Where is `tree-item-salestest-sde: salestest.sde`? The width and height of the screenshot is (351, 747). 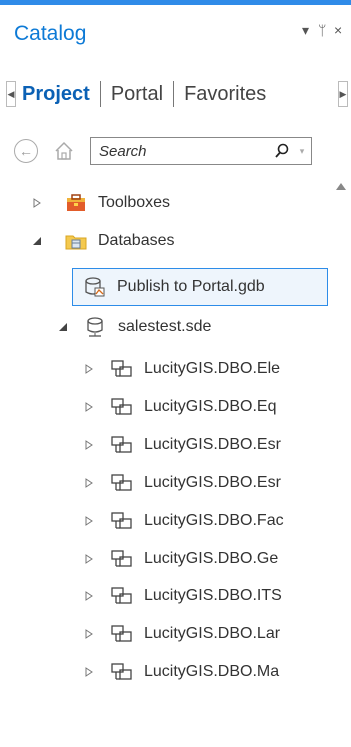
tree-item-salestest-sde: salestest.sde is located at coordinates (132, 327).